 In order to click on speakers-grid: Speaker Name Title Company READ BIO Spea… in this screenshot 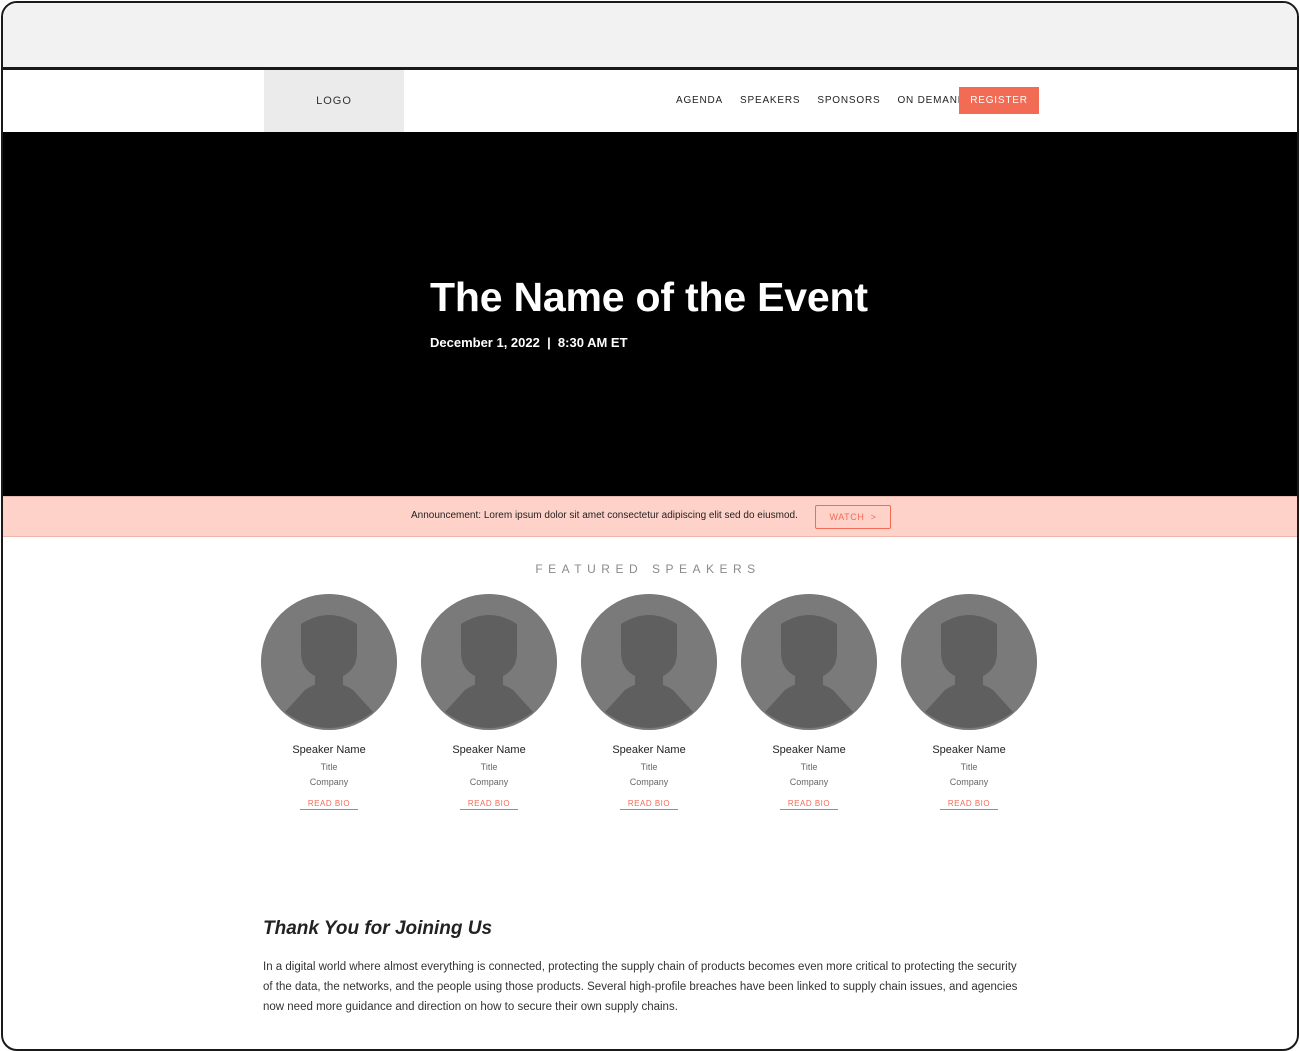, I will do `click(649, 714)`.